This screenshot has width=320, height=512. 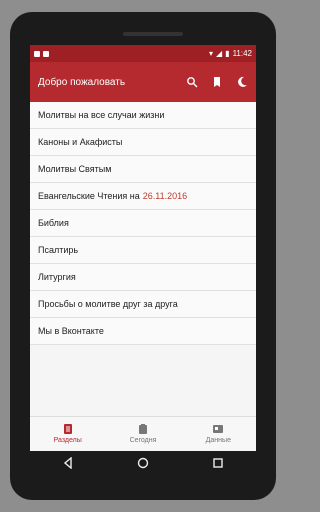 I want to click on speaker-grille, so click(x=153, y=34).